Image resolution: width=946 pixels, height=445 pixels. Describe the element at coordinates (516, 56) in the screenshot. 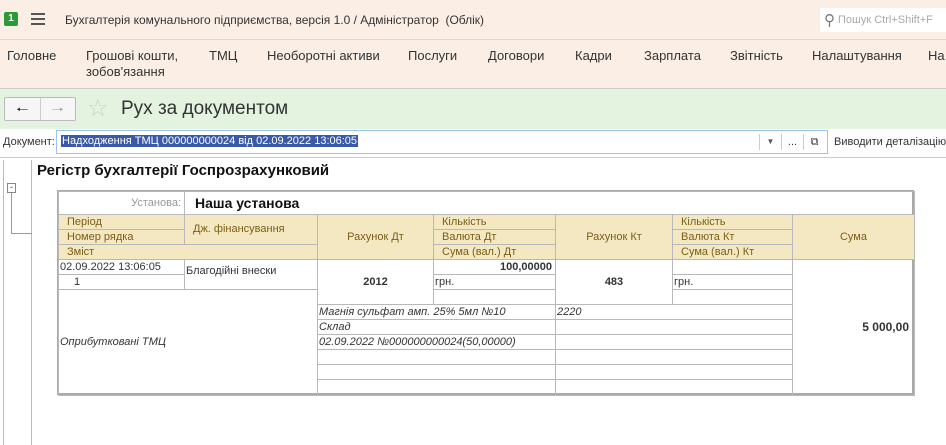

I see `menu-contracts: Договори` at that location.